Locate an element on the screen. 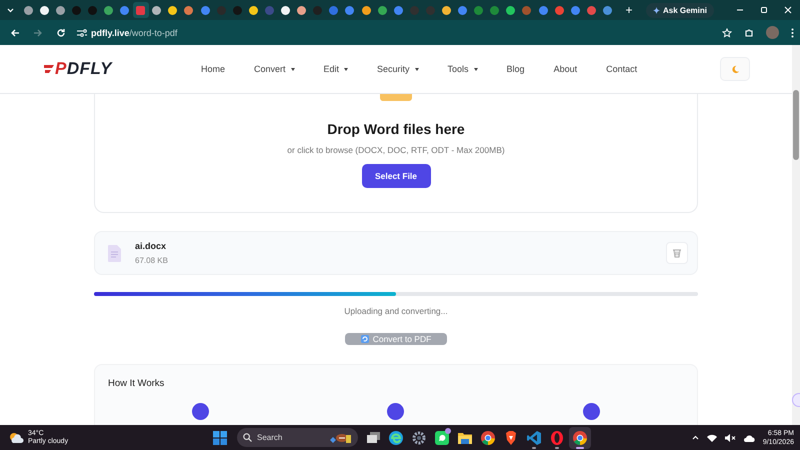 The height and width of the screenshot is (450, 800). taskbar-search-field: Search is located at coordinates (297, 437).